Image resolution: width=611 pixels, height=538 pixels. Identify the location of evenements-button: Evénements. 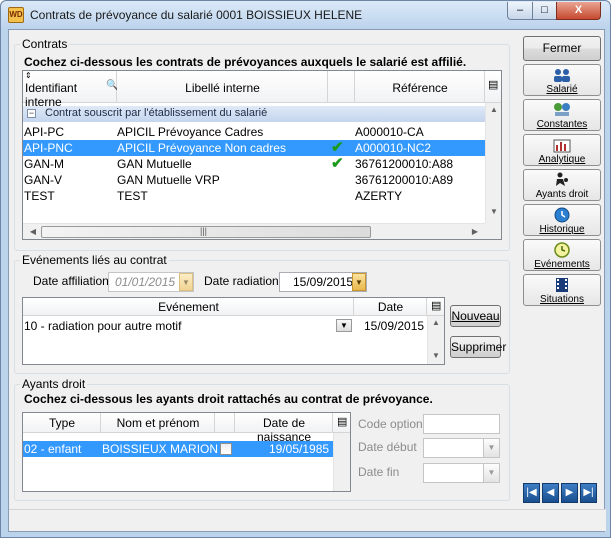
(562, 255).